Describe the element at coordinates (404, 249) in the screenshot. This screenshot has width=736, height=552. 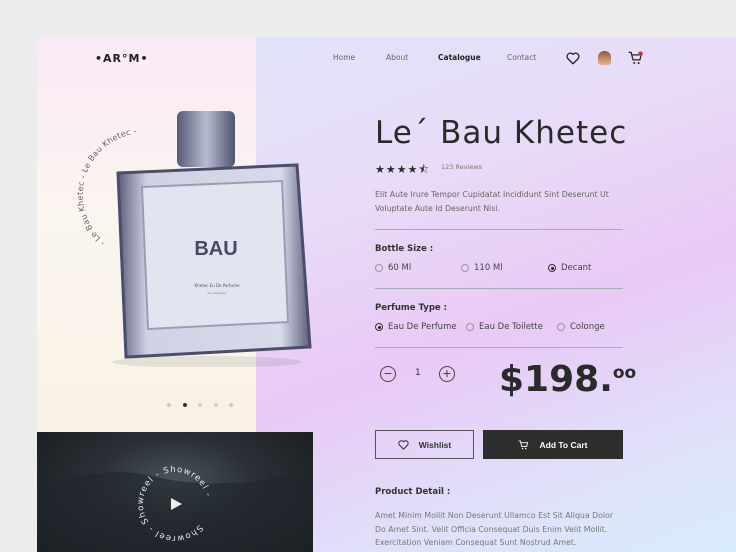
I see `bottle-size-label: Bottle Size :` at that location.